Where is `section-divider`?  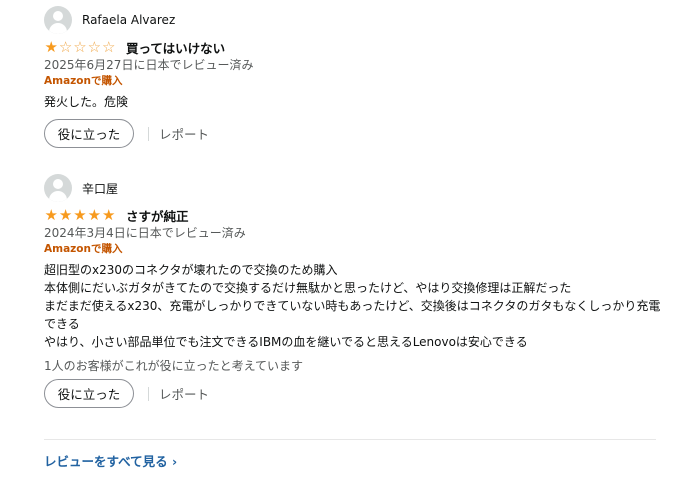
section-divider is located at coordinates (350, 439).